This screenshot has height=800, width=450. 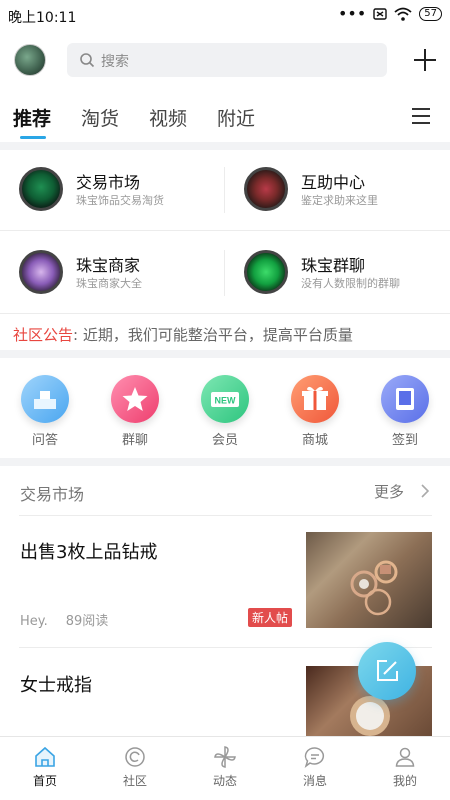 What do you see at coordinates (45, 756) in the screenshot?
I see `home-icon` at bounding box center [45, 756].